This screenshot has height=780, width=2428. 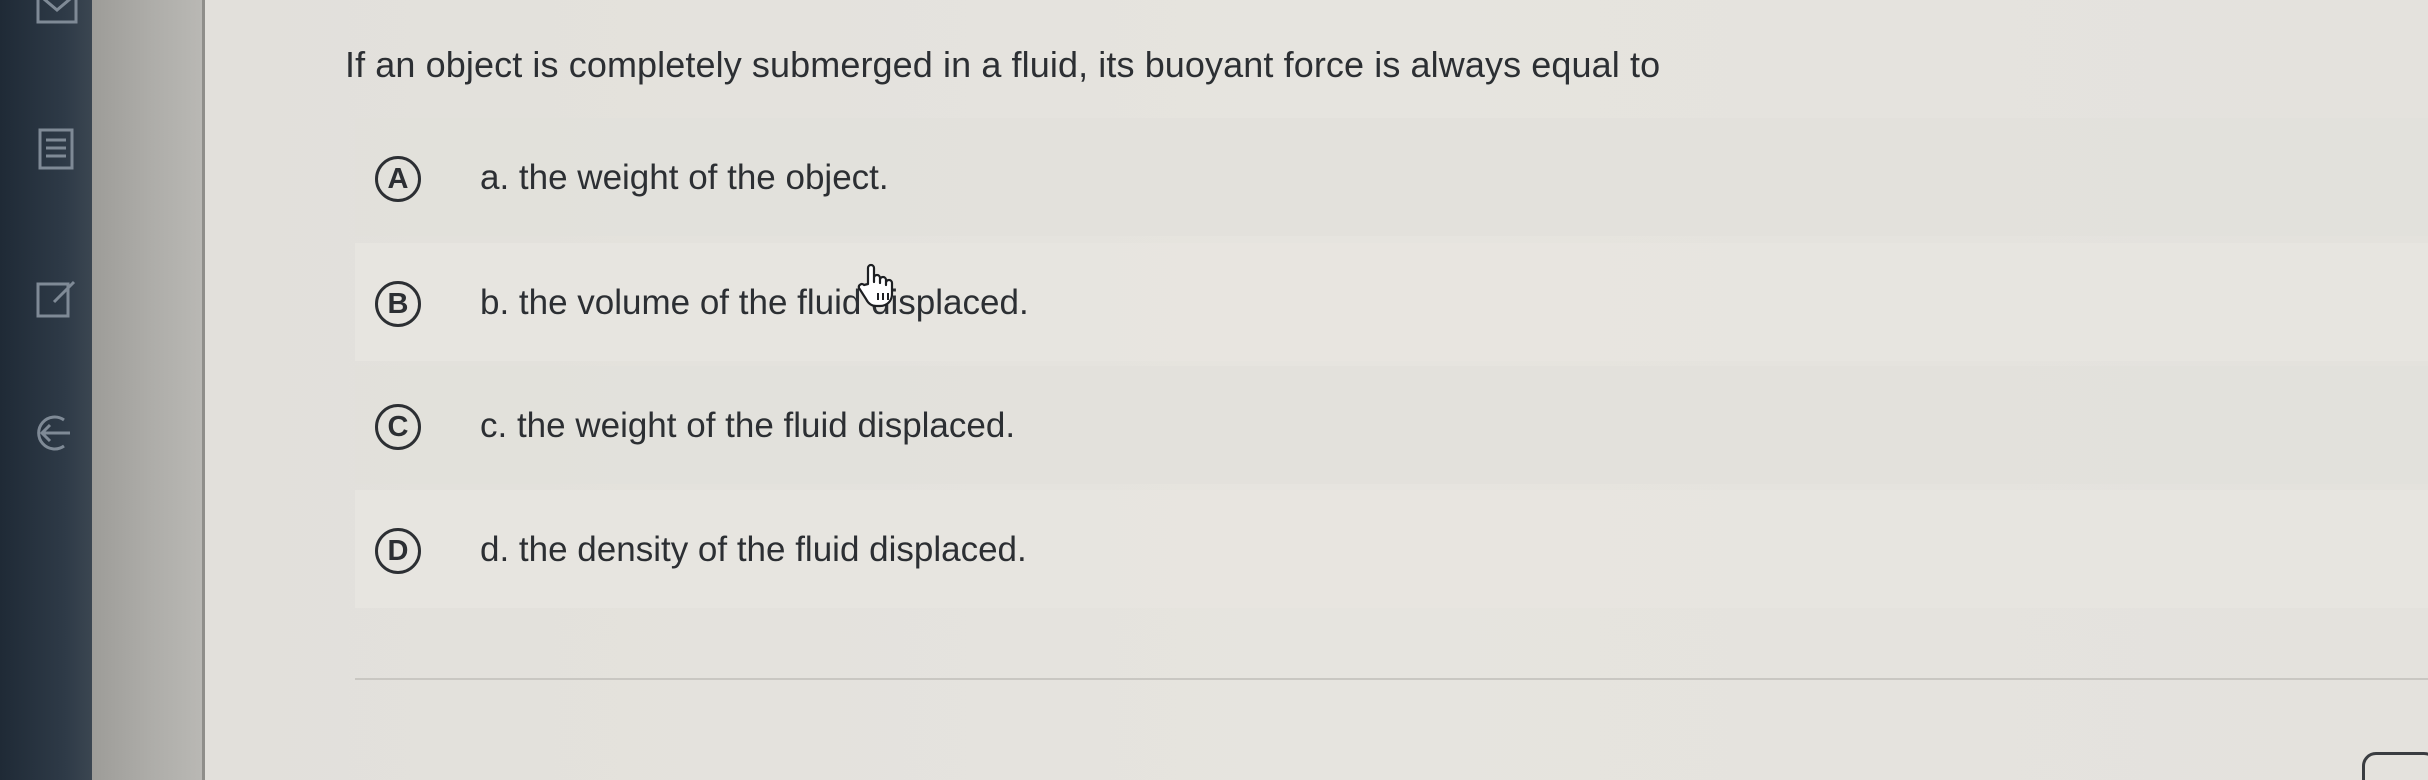 What do you see at coordinates (398, 179) in the screenshot?
I see `option-a-badge: A` at bounding box center [398, 179].